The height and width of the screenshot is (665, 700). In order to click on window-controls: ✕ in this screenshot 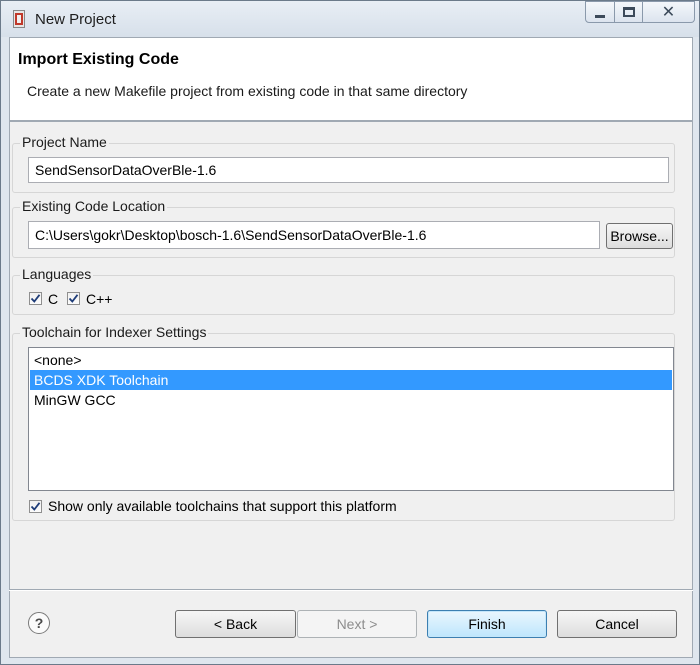, I will do `click(640, 12)`.